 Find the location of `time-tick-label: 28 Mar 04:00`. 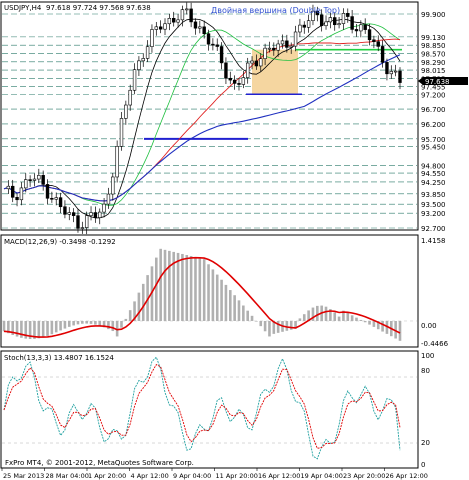

time-tick-label: 28 Mar 04:00 is located at coordinates (67, 476).